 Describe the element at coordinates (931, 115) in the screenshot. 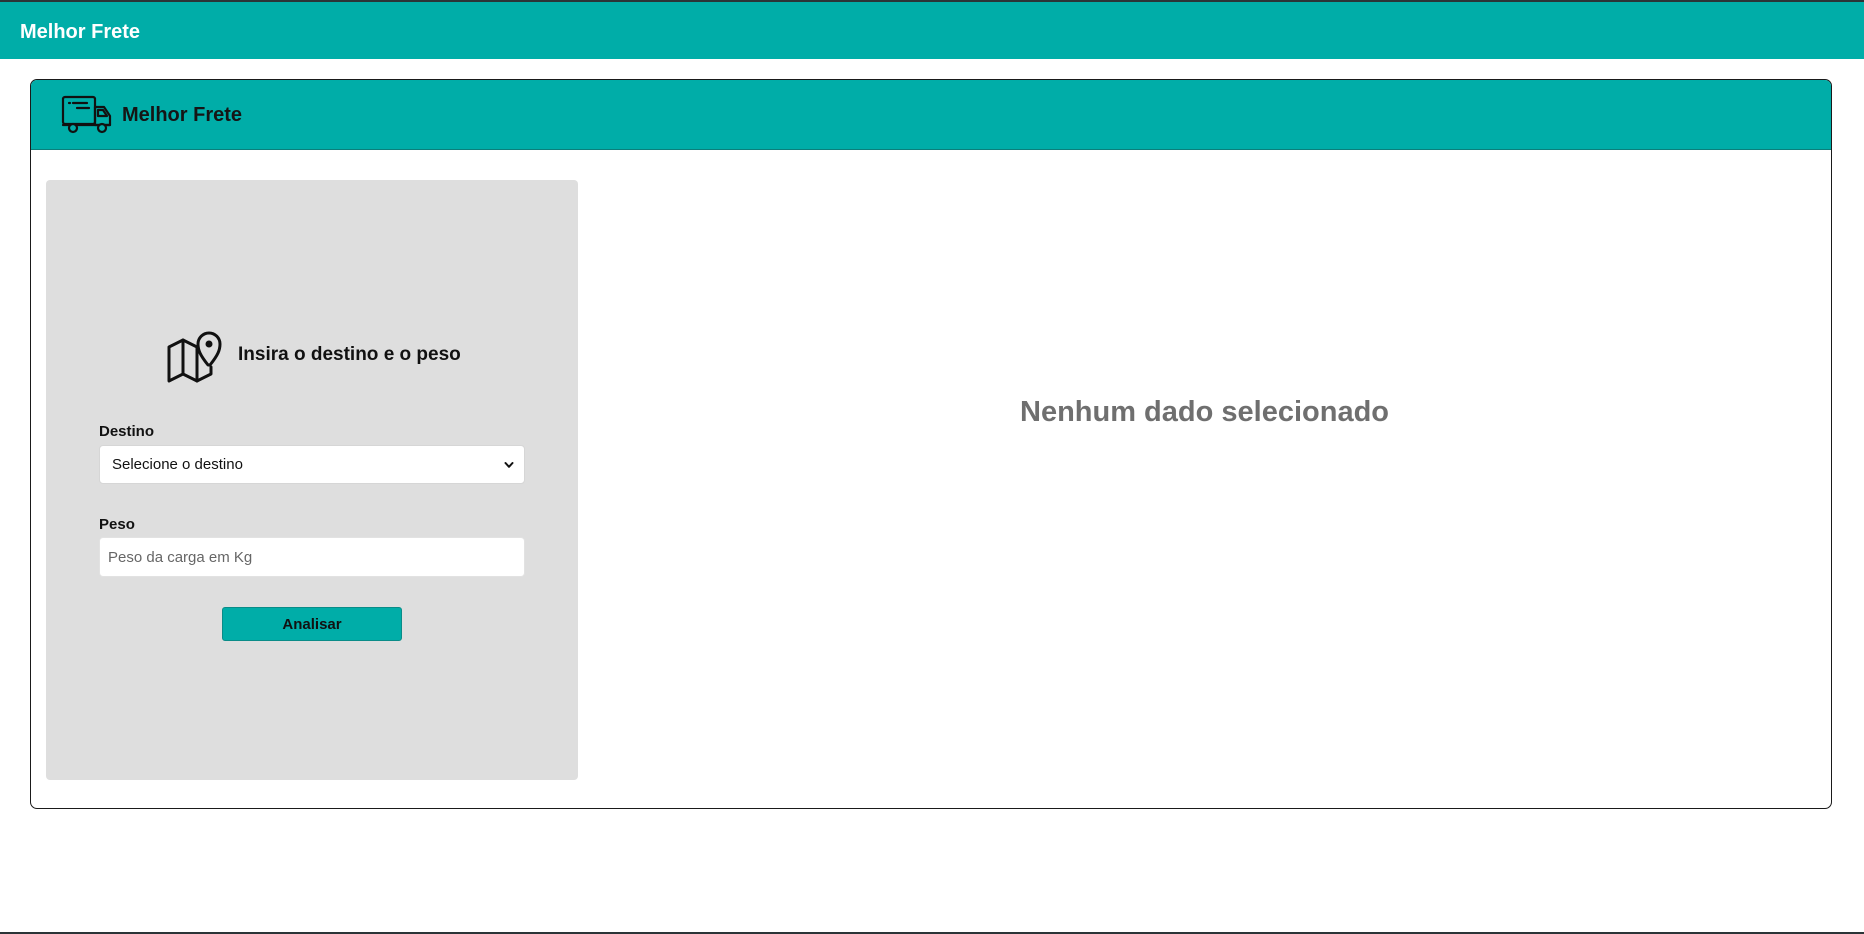

I see `card-header: Melhor Frete` at that location.